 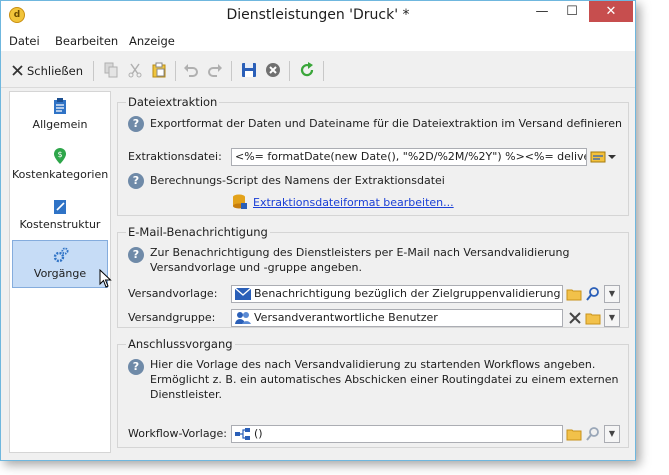 I want to click on sidebar-item-allgemein: Allgemein, so click(x=60, y=119).